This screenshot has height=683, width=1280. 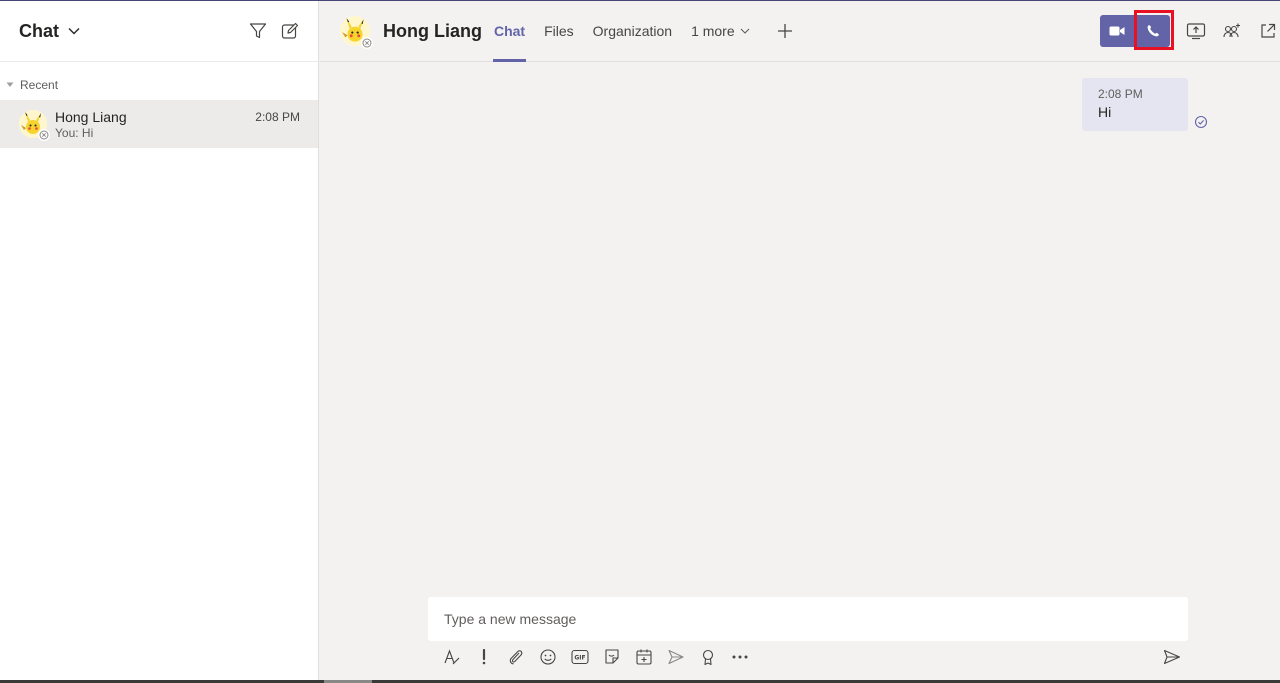 What do you see at coordinates (91, 116) in the screenshot?
I see `chat-item-name: Hong Liang` at bounding box center [91, 116].